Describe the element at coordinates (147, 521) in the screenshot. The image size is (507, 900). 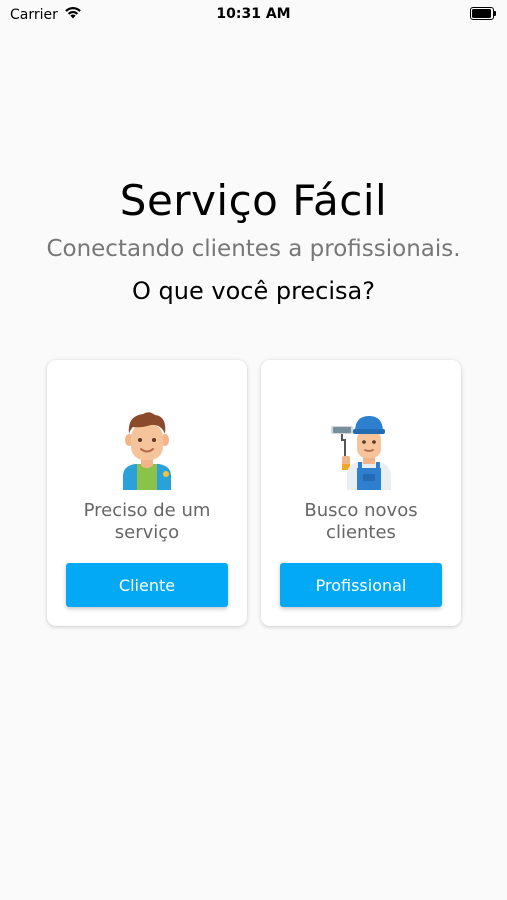
I see `client-card-text: Preciso de um serviço` at that location.